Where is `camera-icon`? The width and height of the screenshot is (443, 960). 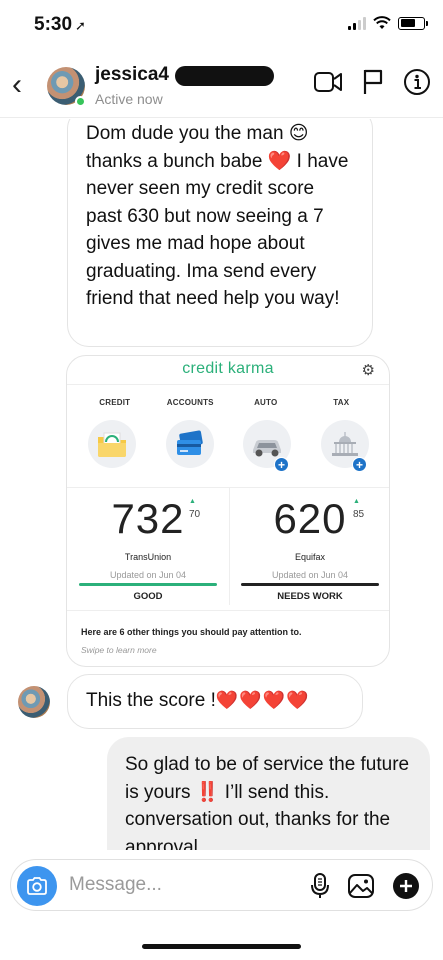
camera-icon is located at coordinates (37, 886).